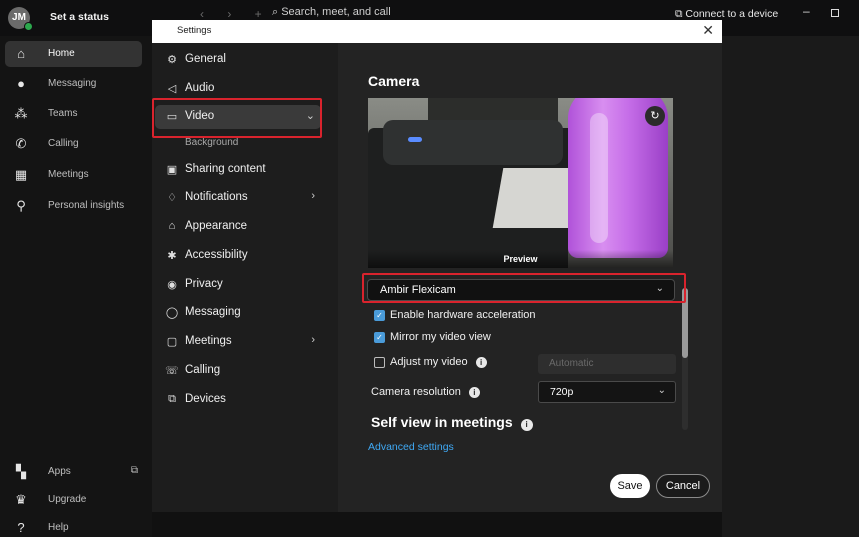 The width and height of the screenshot is (859, 537). I want to click on speaker-icon: ◁, so click(172, 89).